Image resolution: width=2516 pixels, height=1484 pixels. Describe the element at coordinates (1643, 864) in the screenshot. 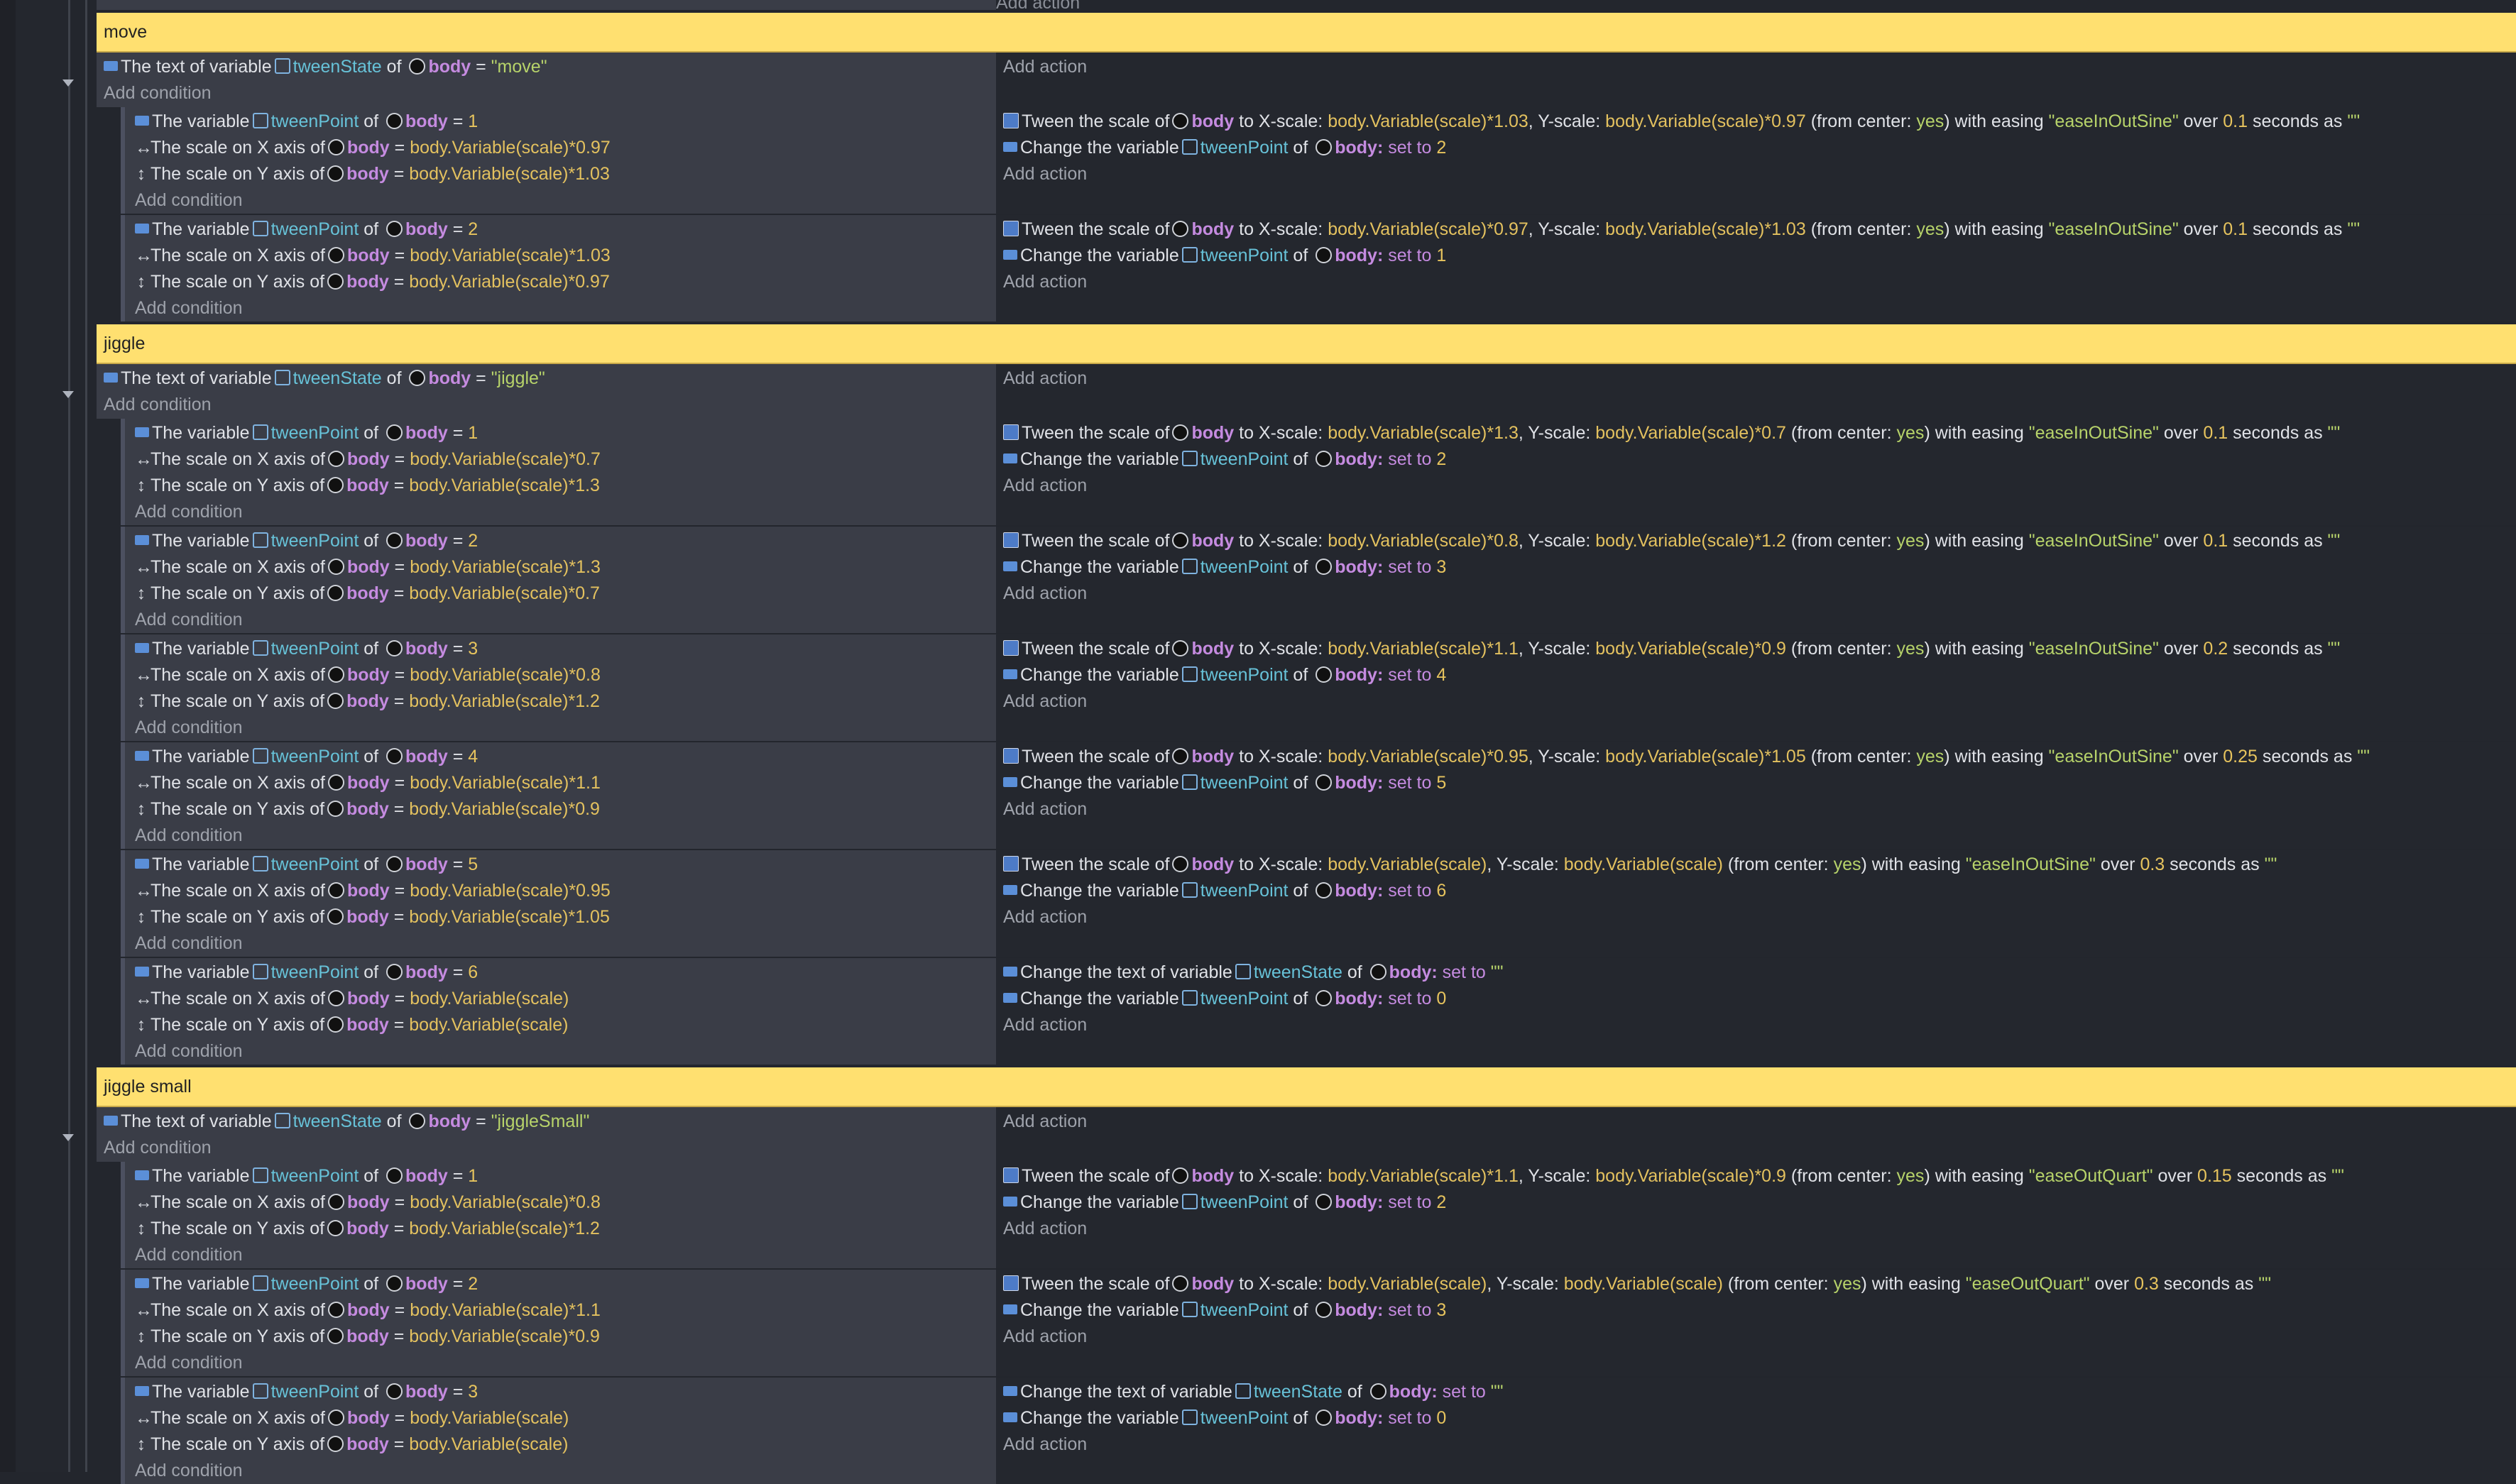

I see `expression-value: body.Variable(scale)` at that location.